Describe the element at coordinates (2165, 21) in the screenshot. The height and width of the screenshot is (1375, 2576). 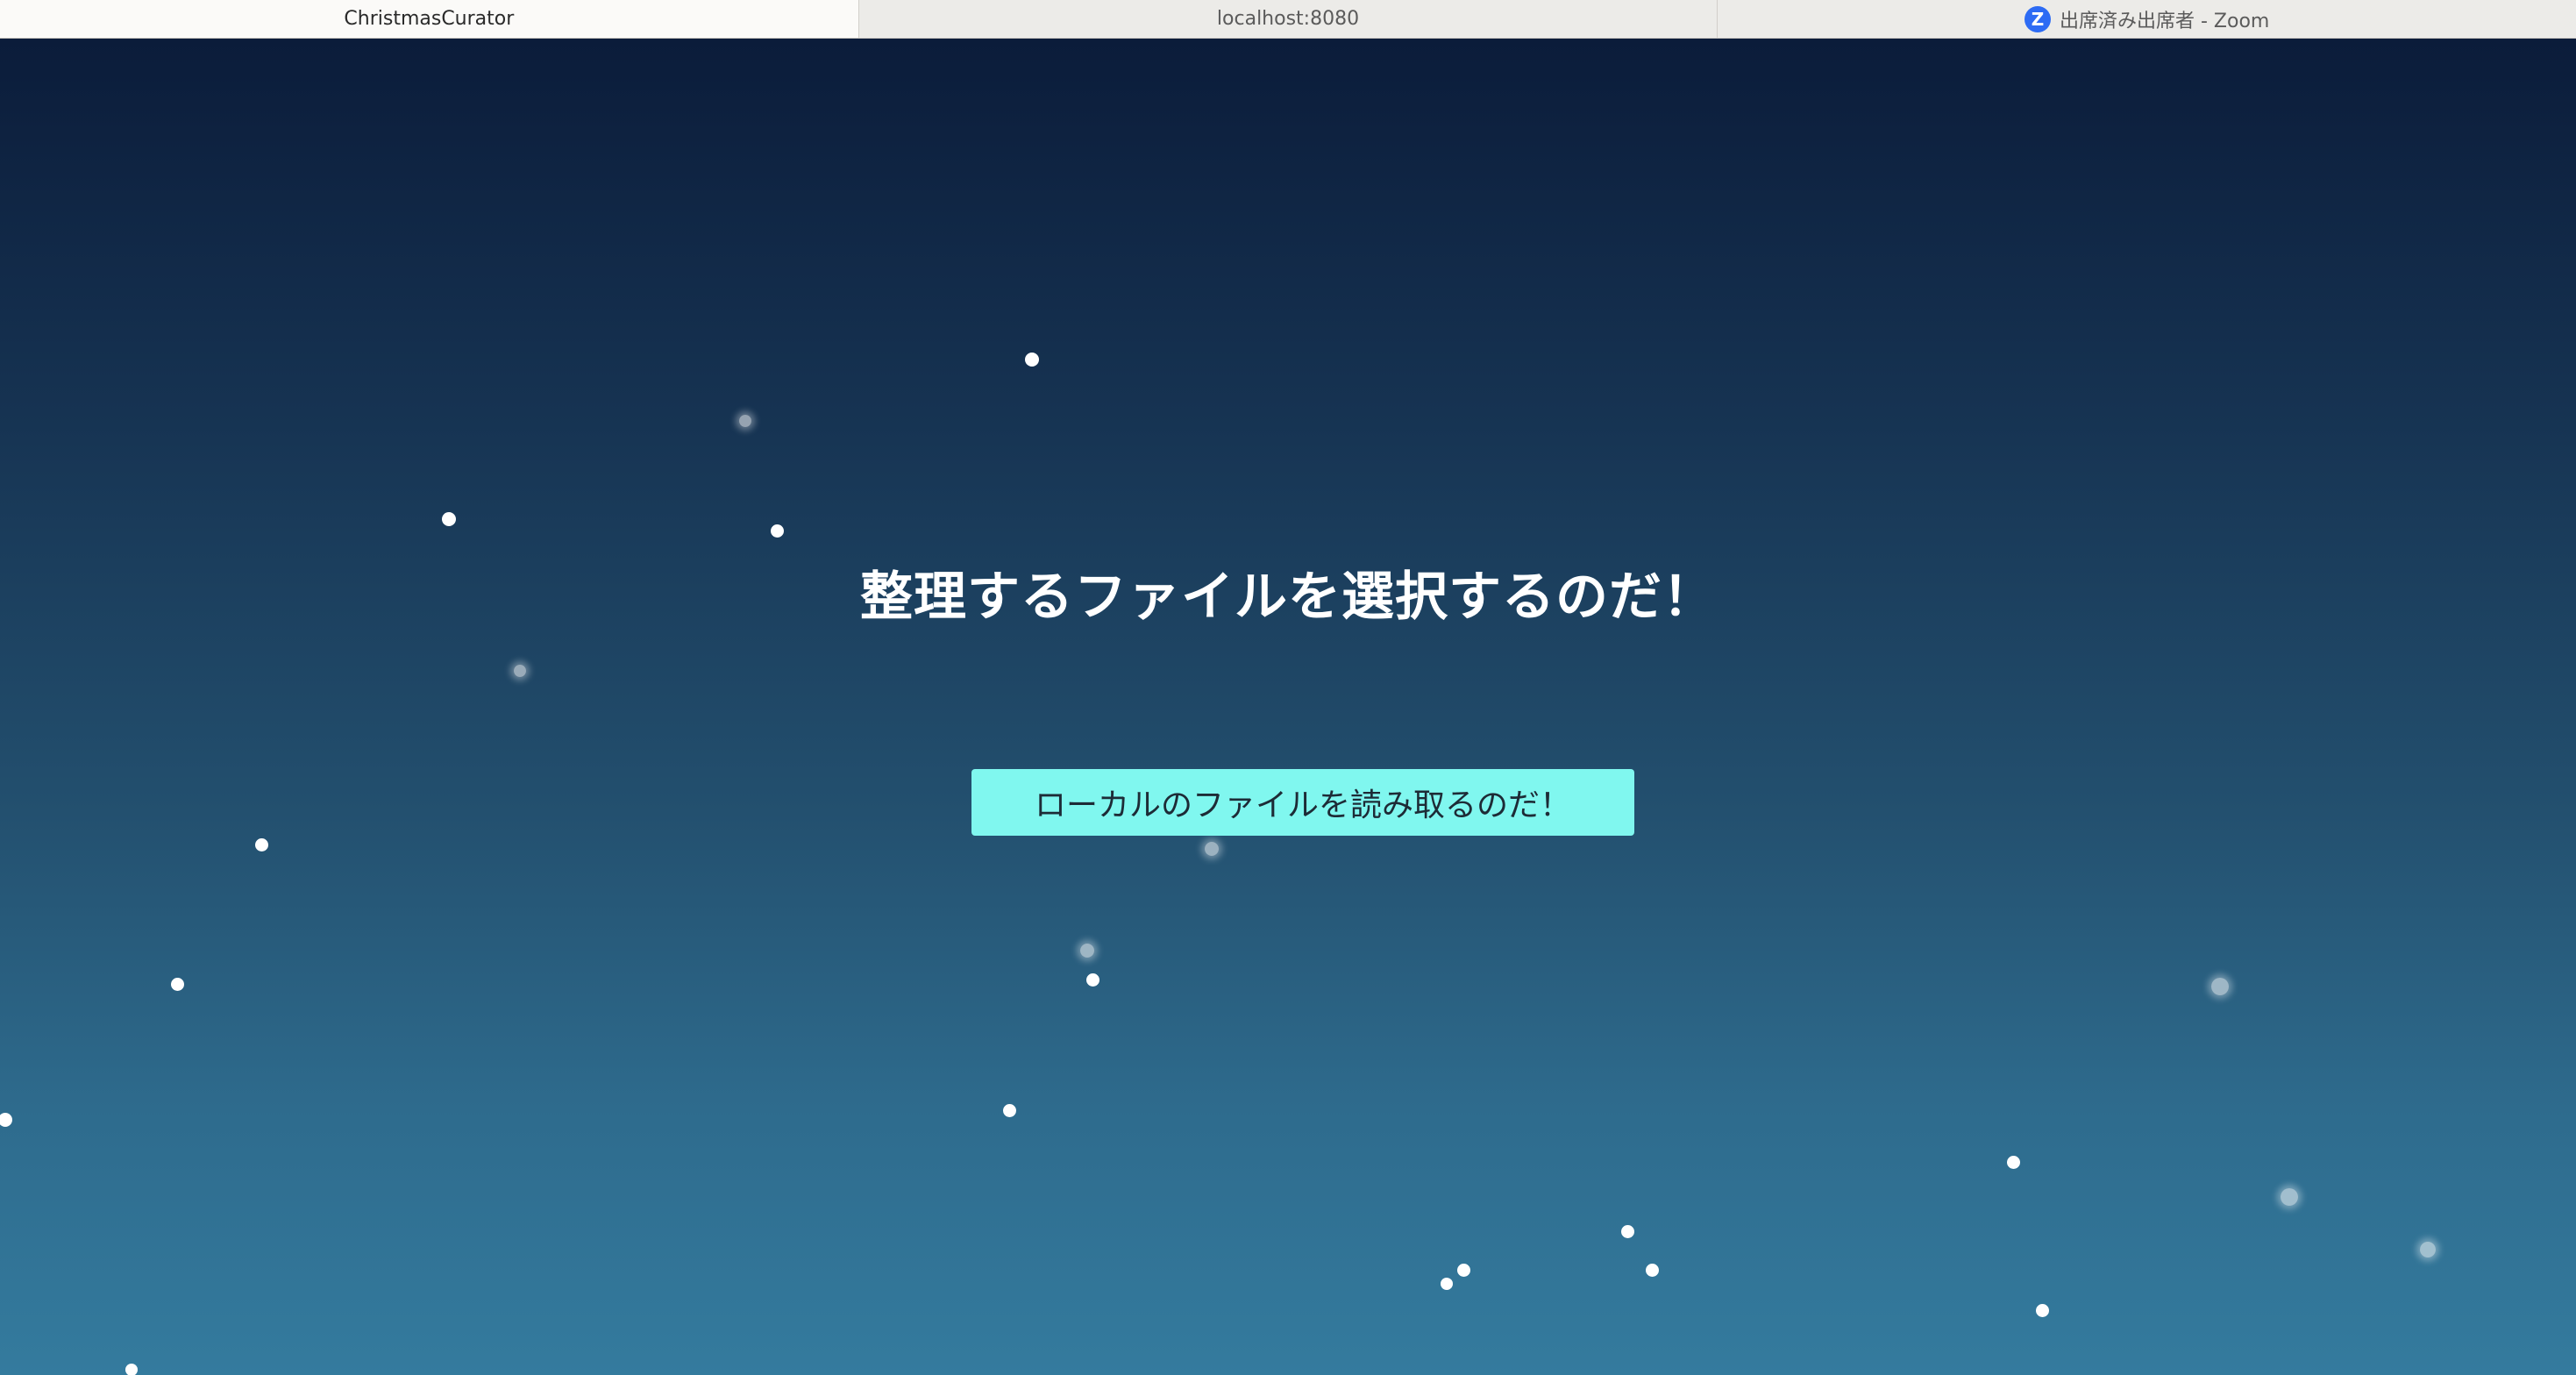
I see `tab-label: 出席済み出席者 - Zoom` at that location.